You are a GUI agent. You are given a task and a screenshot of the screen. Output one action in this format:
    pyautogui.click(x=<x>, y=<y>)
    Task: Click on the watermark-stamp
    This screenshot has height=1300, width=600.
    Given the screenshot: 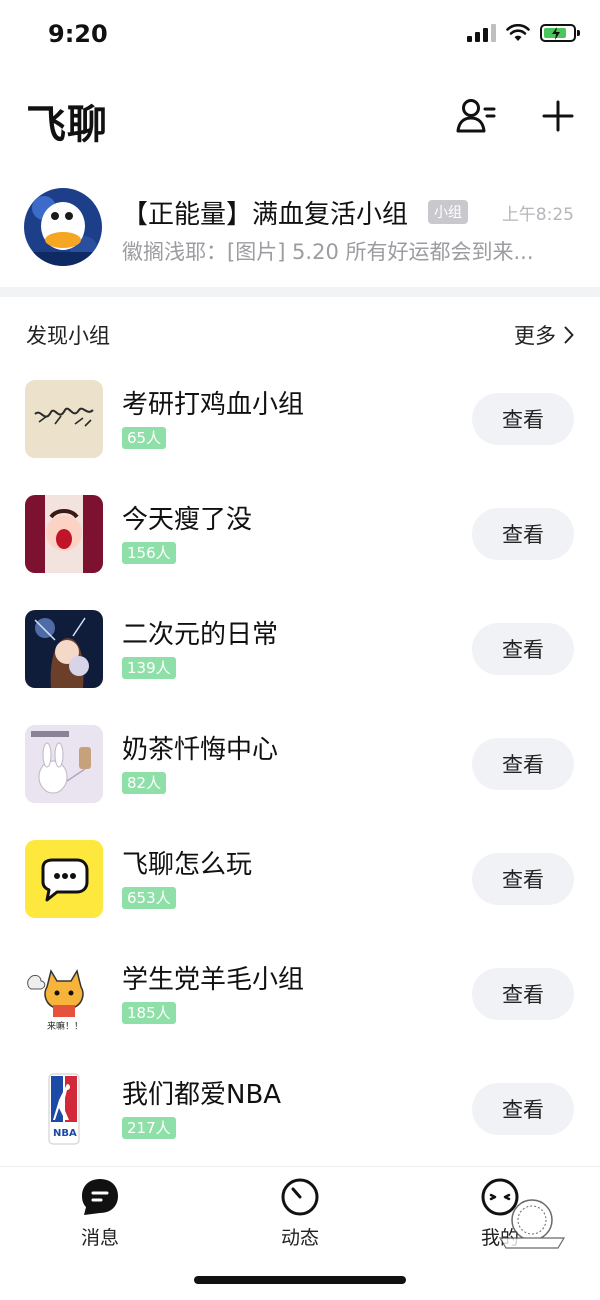 What is the action you would take?
    pyautogui.click(x=532, y=1224)
    